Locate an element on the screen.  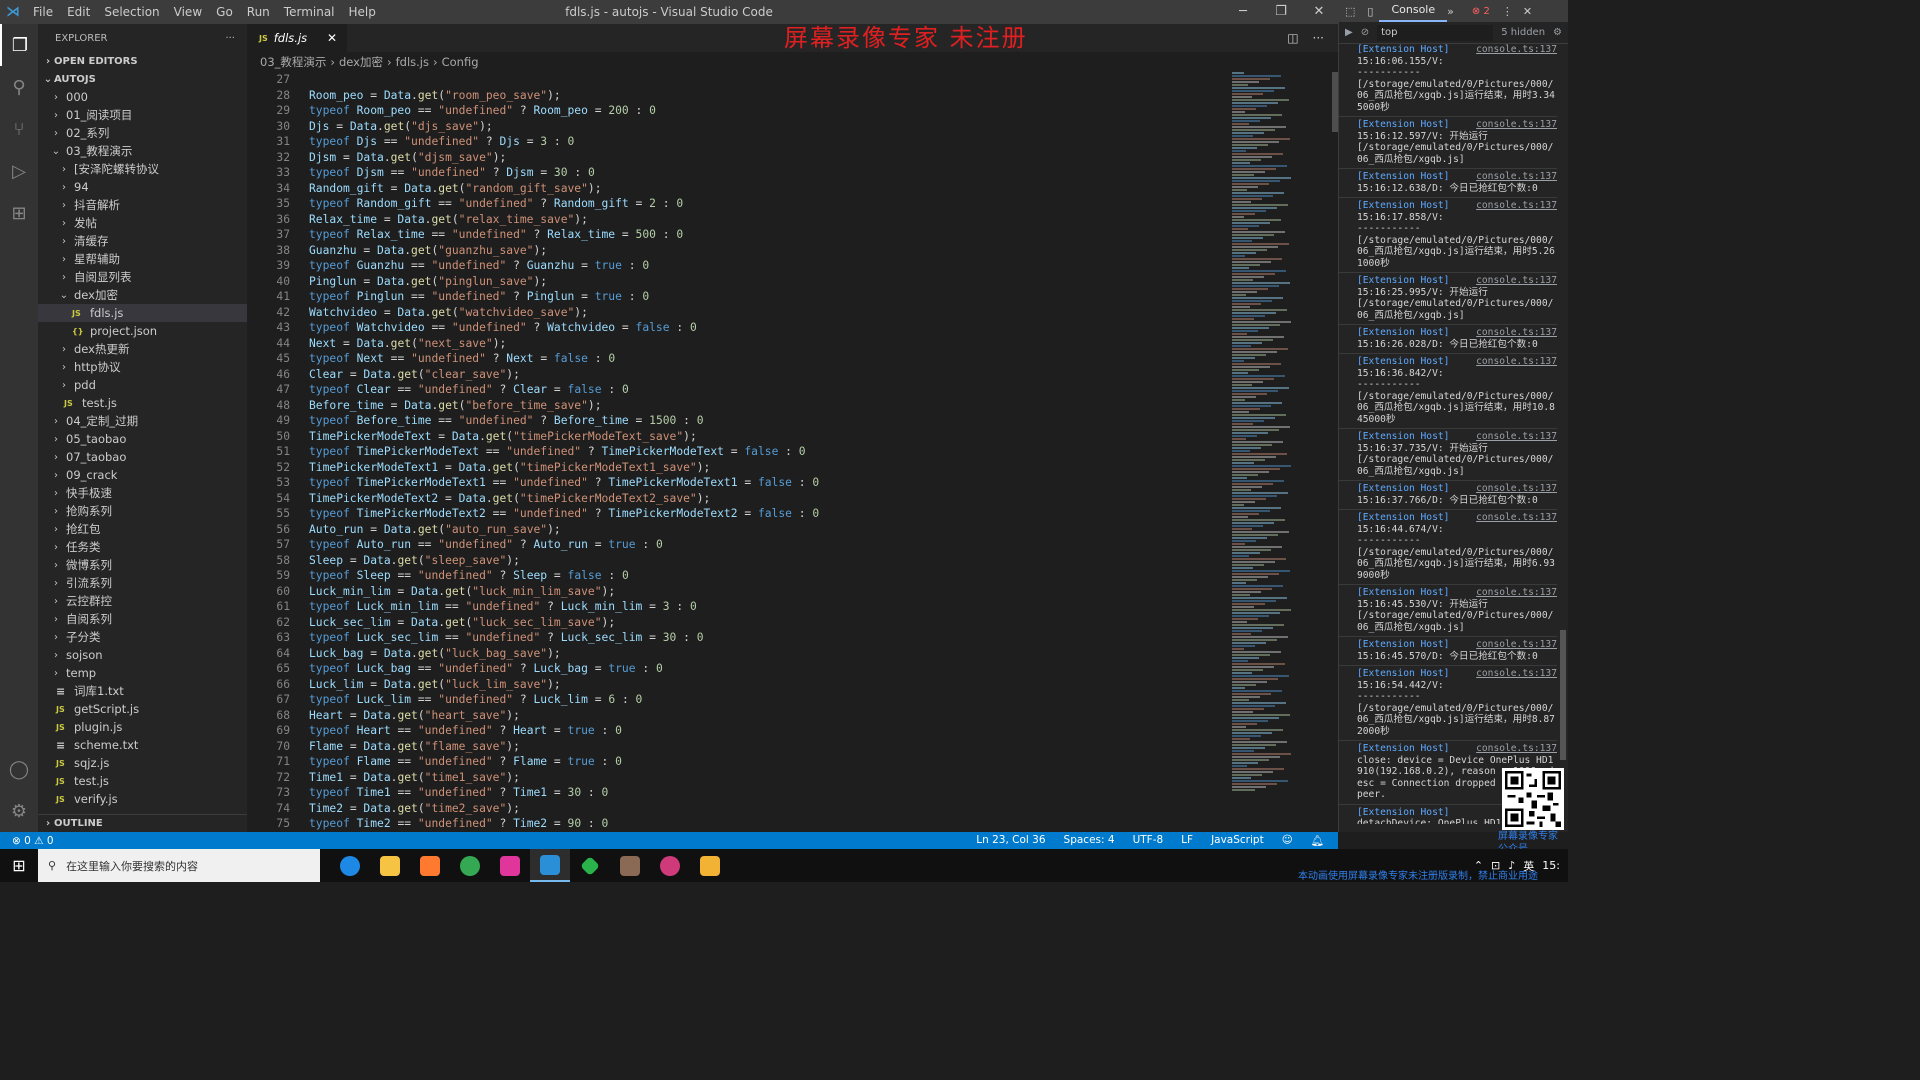
tree-item: › 02_系列 is located at coordinates (142, 133).